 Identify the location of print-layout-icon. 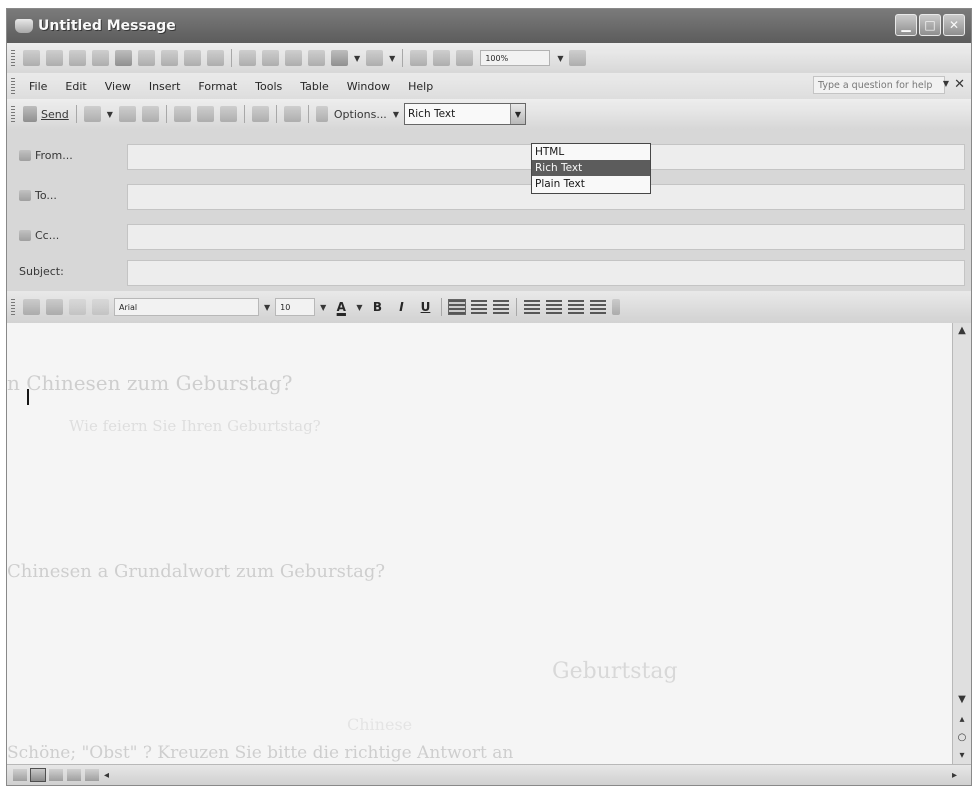
(56, 775).